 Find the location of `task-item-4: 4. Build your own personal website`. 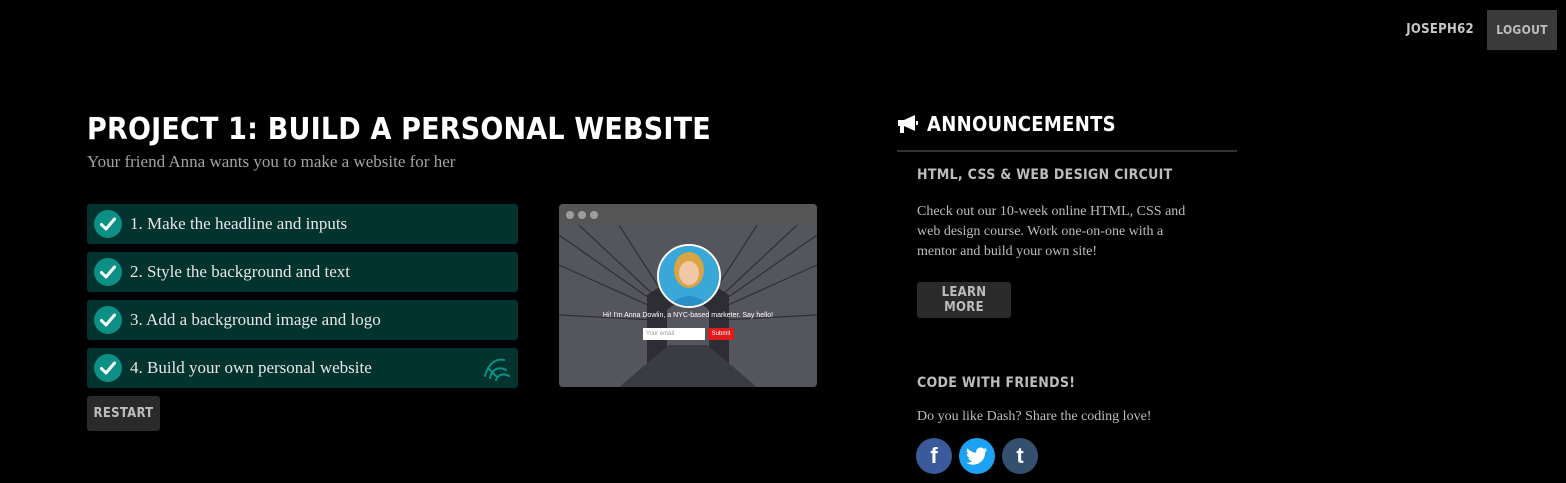

task-item-4: 4. Build your own personal website is located at coordinates (302, 368).